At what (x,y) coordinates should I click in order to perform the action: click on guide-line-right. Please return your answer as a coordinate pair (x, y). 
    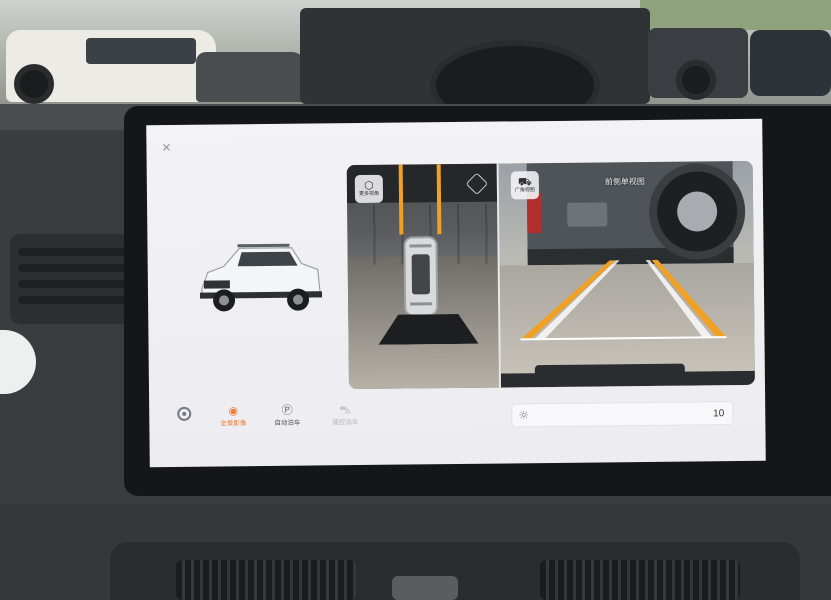
    Looking at the image, I should click on (439, 199).